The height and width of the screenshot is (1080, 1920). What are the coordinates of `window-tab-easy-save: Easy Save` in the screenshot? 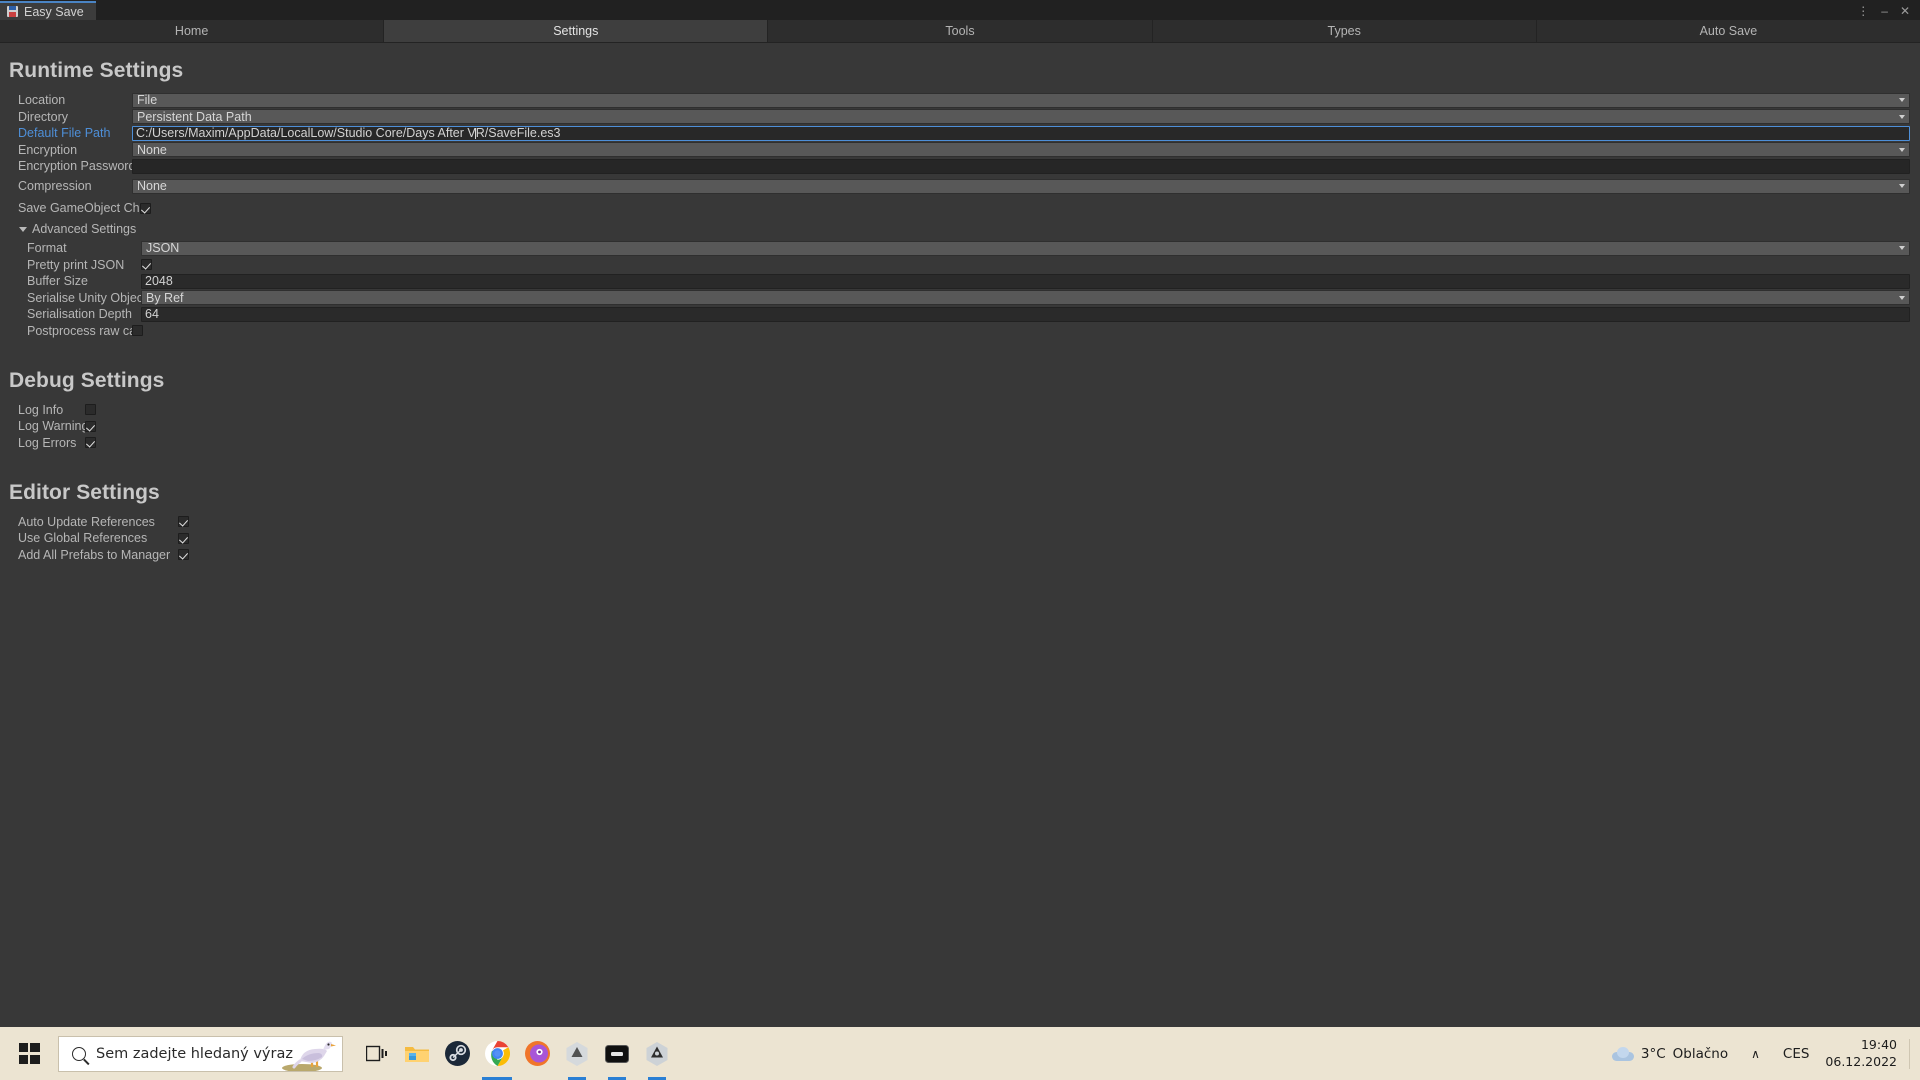 It's located at (48, 10).